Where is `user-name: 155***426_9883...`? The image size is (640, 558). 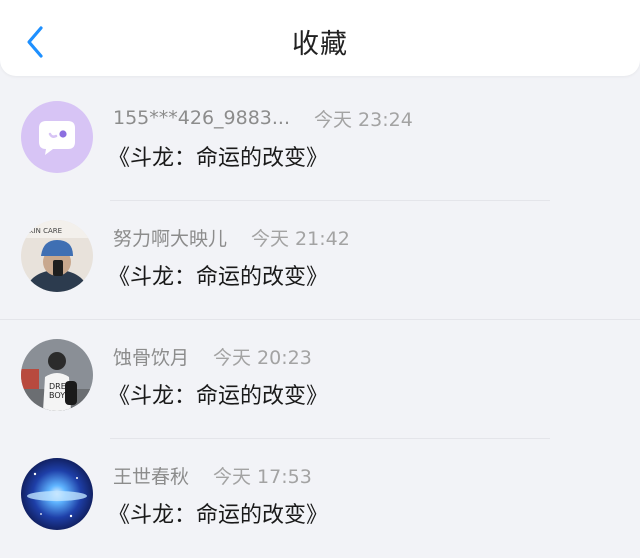
user-name: 155***426_9883... is located at coordinates (201, 118).